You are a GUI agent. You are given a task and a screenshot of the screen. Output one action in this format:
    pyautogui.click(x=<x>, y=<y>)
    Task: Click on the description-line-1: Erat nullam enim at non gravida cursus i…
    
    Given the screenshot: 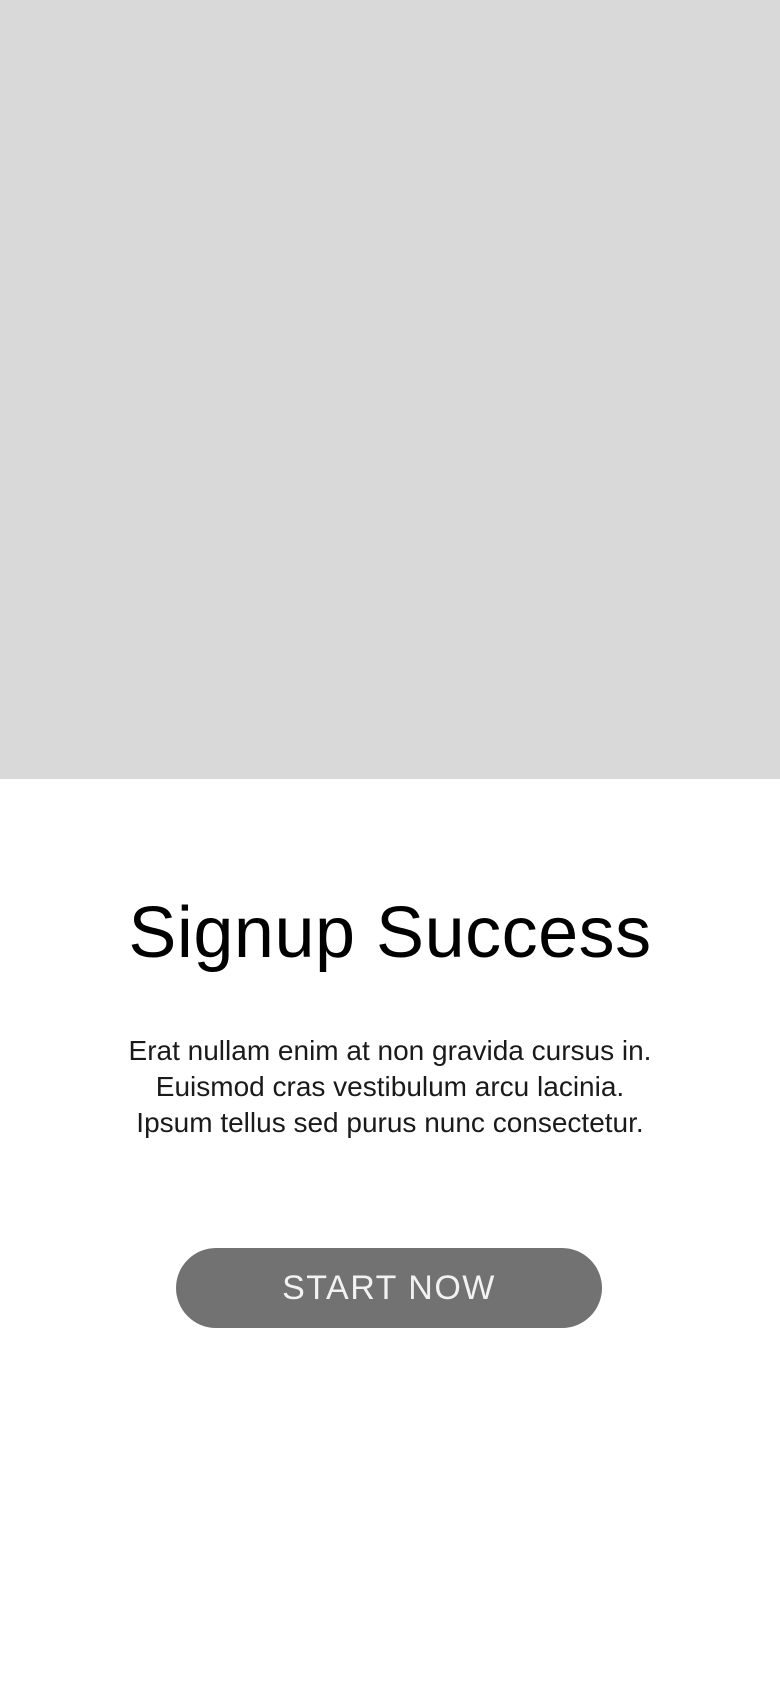 What is the action you would take?
    pyautogui.click(x=390, y=1050)
    